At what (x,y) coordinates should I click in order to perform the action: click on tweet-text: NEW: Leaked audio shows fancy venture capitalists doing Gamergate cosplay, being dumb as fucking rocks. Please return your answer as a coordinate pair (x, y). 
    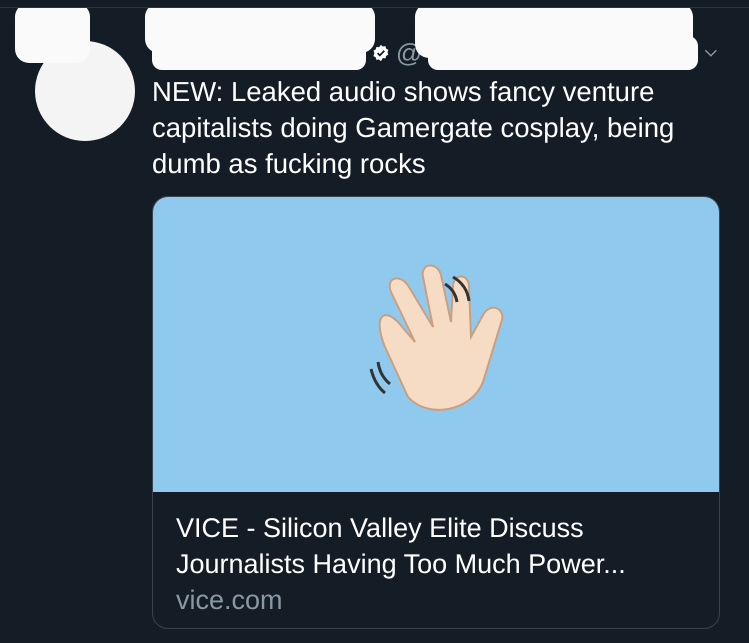
    Looking at the image, I should click on (414, 128).